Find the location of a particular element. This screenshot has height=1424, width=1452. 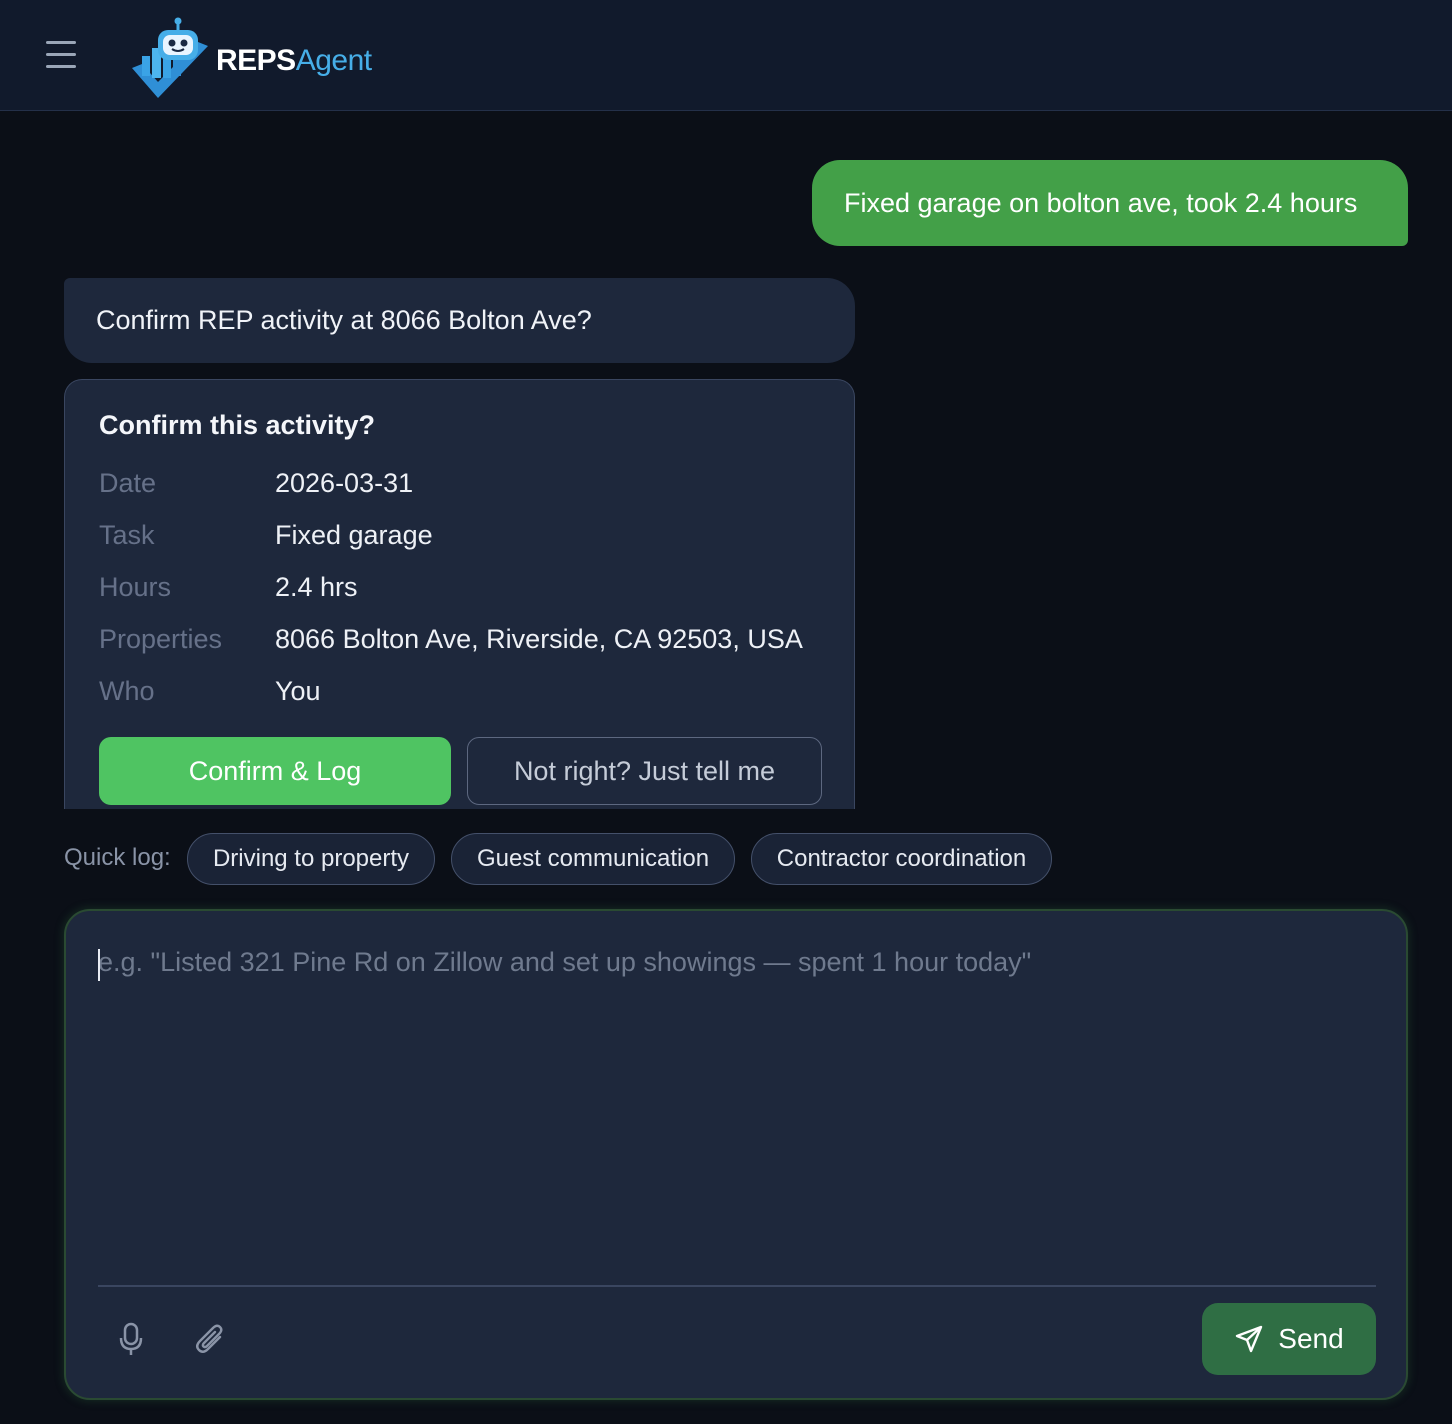

send-button-label: Send is located at coordinates (1311, 1338).